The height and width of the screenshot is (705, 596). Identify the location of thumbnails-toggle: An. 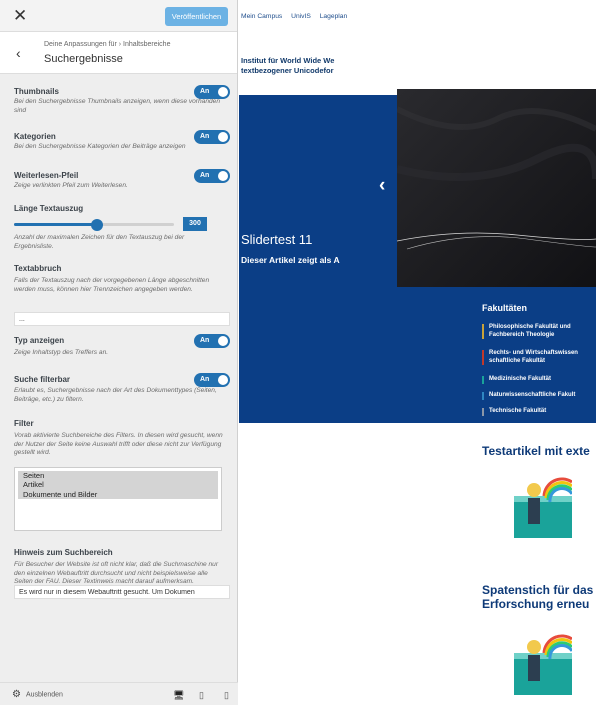
(212, 92).